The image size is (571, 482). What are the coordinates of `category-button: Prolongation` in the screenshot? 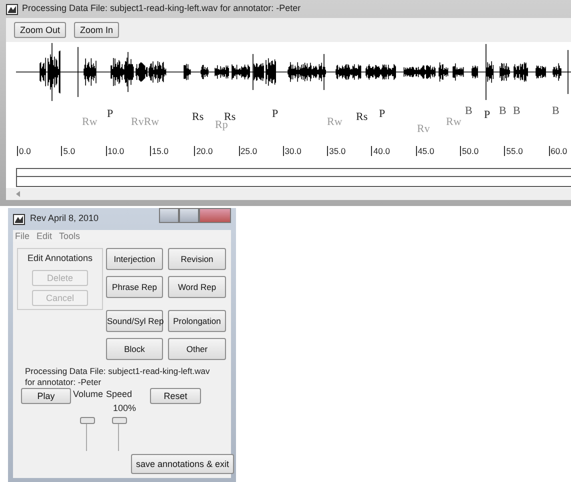 It's located at (197, 321).